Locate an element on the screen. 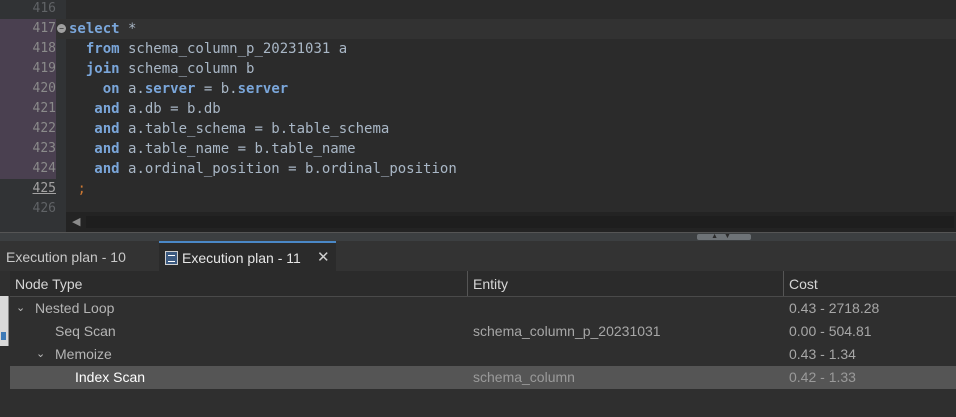 This screenshot has height=417, width=956. code-line: 417− select * is located at coordinates (478, 29).